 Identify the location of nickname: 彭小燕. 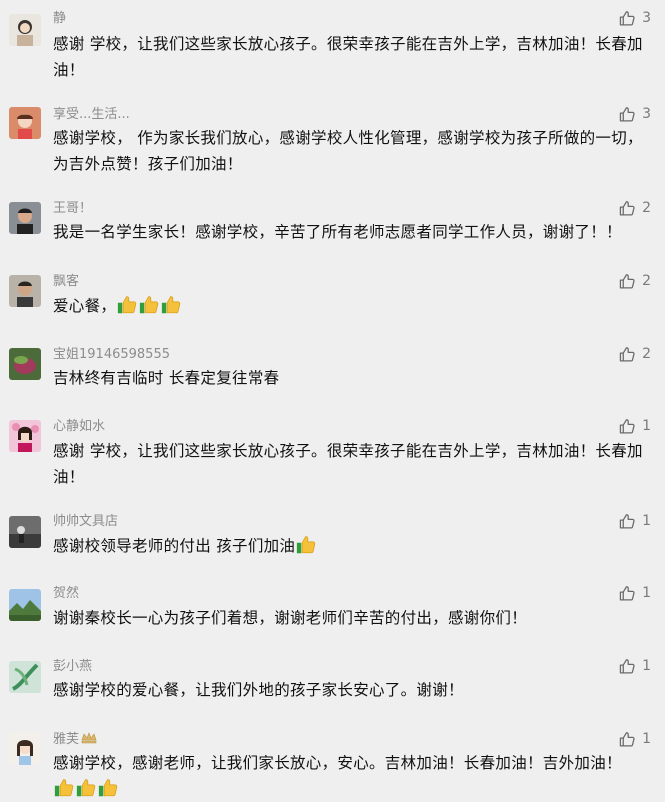
(73, 666).